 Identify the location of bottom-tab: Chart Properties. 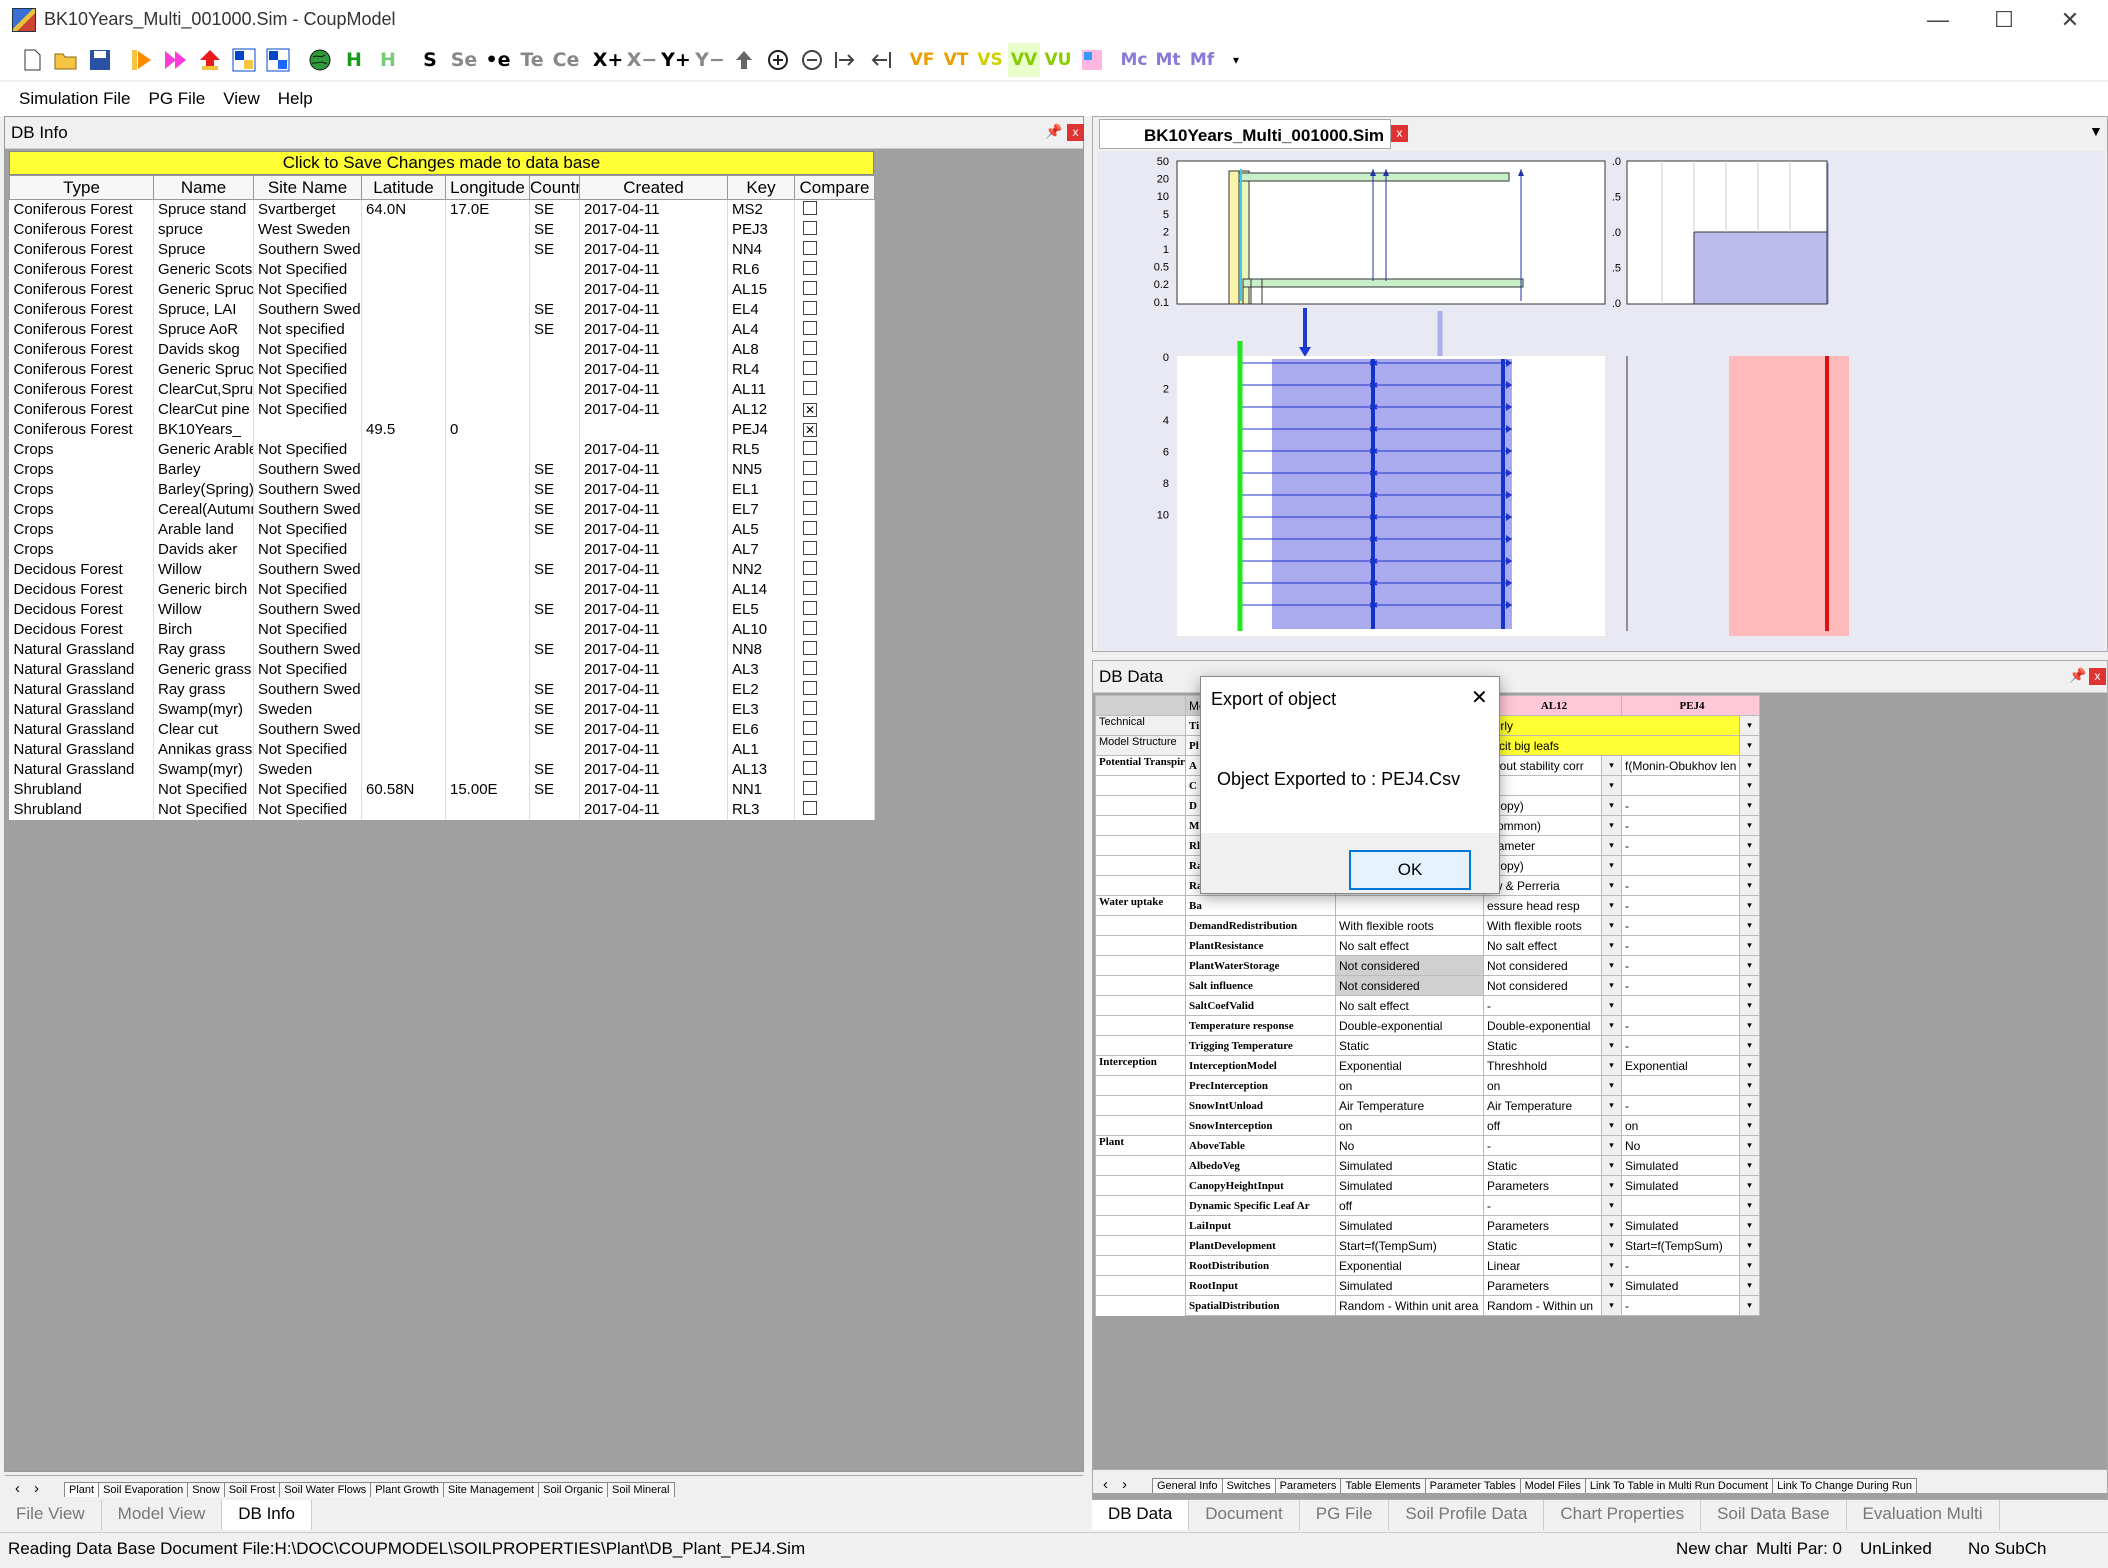
(1623, 1515).